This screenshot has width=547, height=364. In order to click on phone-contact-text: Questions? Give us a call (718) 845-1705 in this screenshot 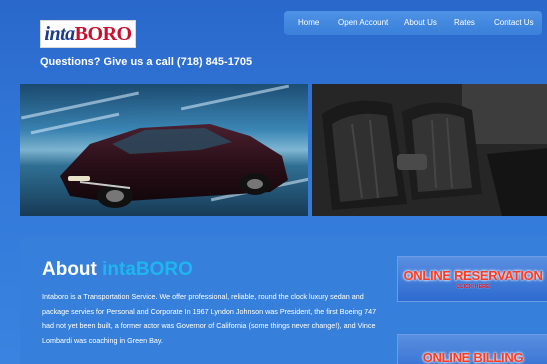, I will do `click(146, 62)`.